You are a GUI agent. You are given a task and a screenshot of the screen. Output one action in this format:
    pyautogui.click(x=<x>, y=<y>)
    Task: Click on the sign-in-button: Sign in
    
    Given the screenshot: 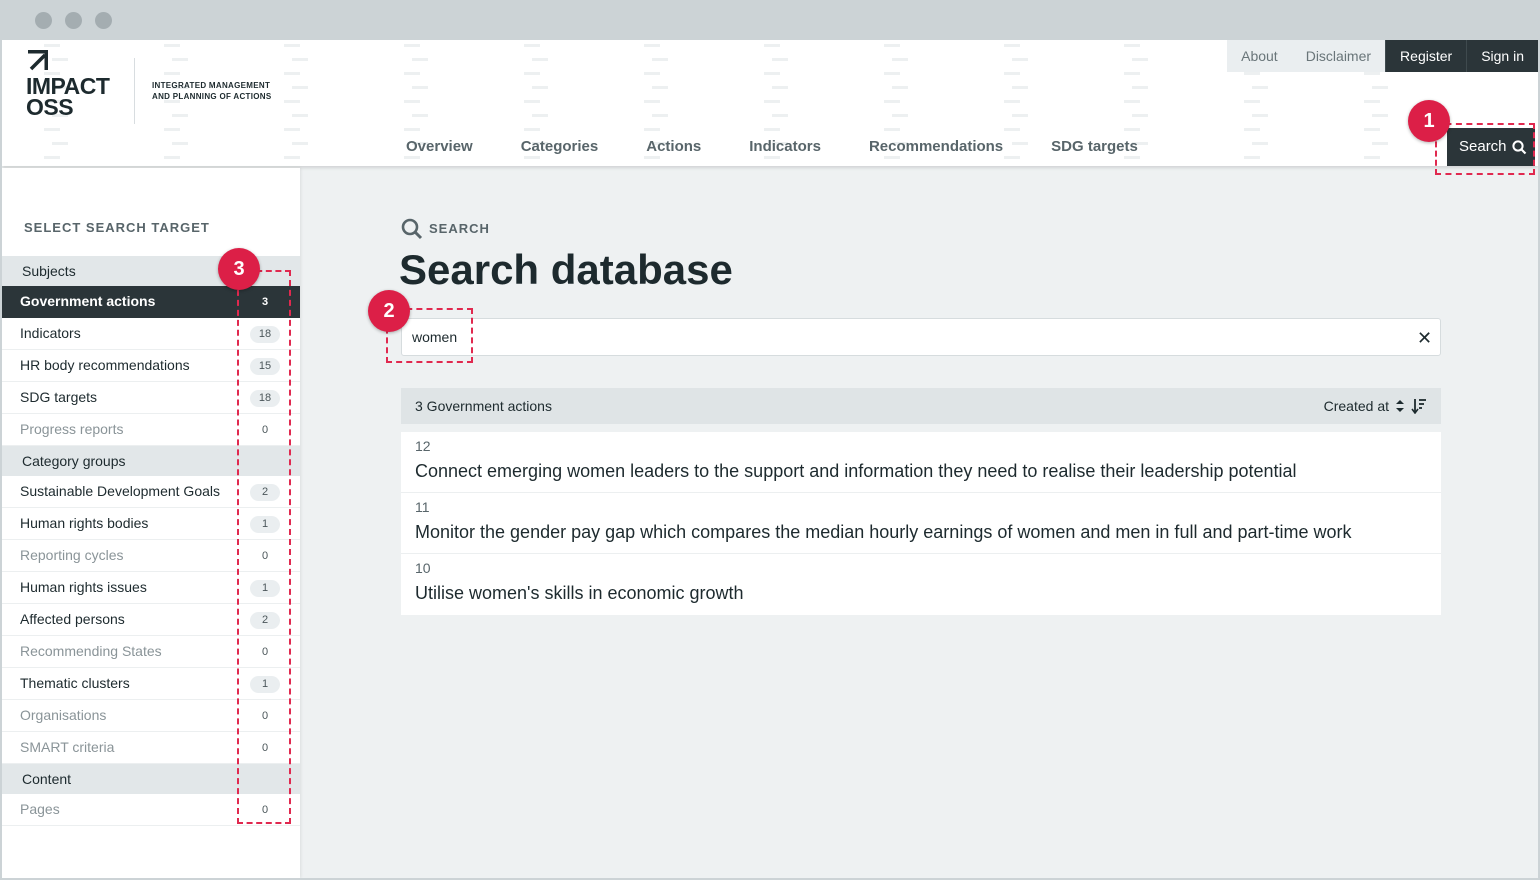 What is the action you would take?
    pyautogui.click(x=1502, y=56)
    